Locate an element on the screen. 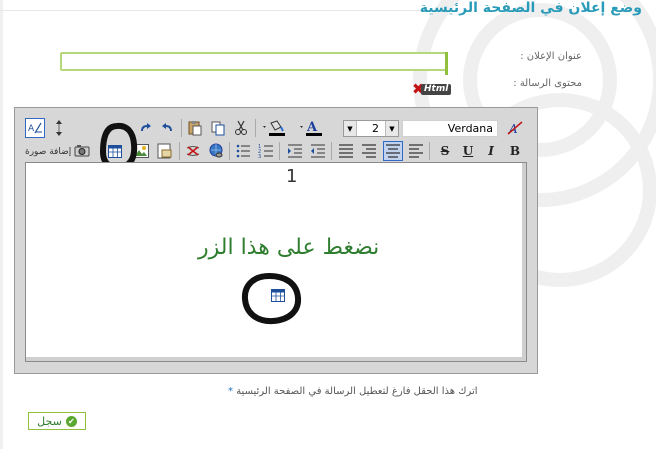 This screenshot has width=656, height=449. align-left-icon is located at coordinates (416, 151).